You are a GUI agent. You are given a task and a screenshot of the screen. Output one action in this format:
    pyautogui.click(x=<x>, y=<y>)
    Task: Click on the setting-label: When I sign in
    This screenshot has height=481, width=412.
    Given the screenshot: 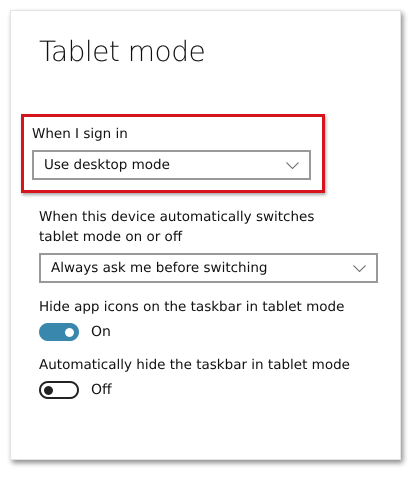 What is the action you would take?
    pyautogui.click(x=80, y=134)
    